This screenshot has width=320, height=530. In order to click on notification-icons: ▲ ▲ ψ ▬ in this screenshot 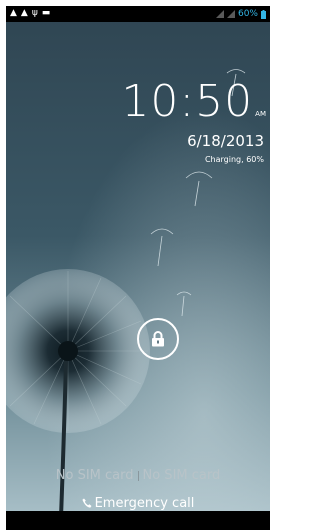, I will do `click(30, 13)`.